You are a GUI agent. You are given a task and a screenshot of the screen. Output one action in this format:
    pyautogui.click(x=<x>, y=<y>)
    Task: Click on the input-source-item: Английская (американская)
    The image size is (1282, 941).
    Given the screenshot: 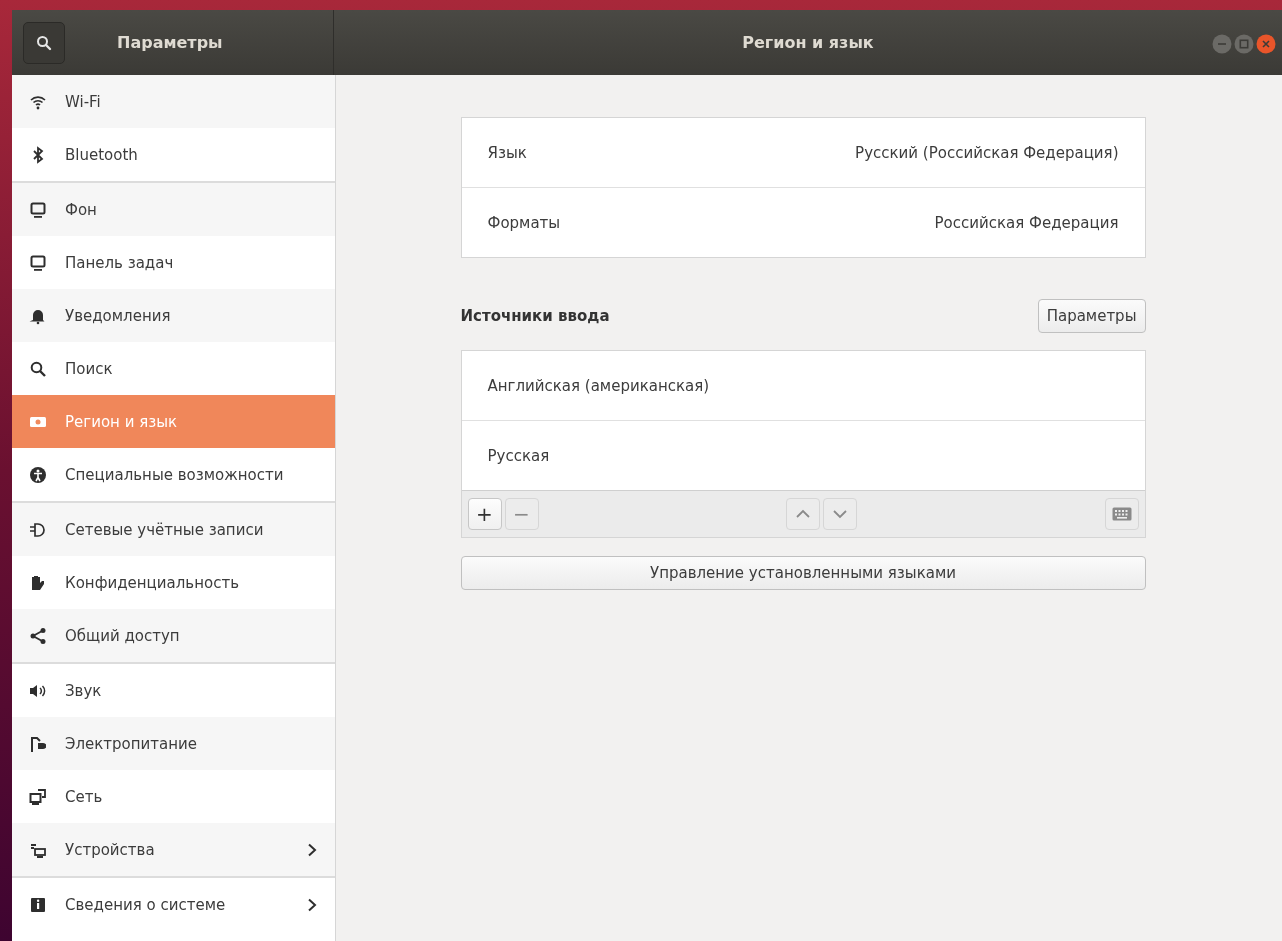 What is the action you would take?
    pyautogui.click(x=803, y=386)
    